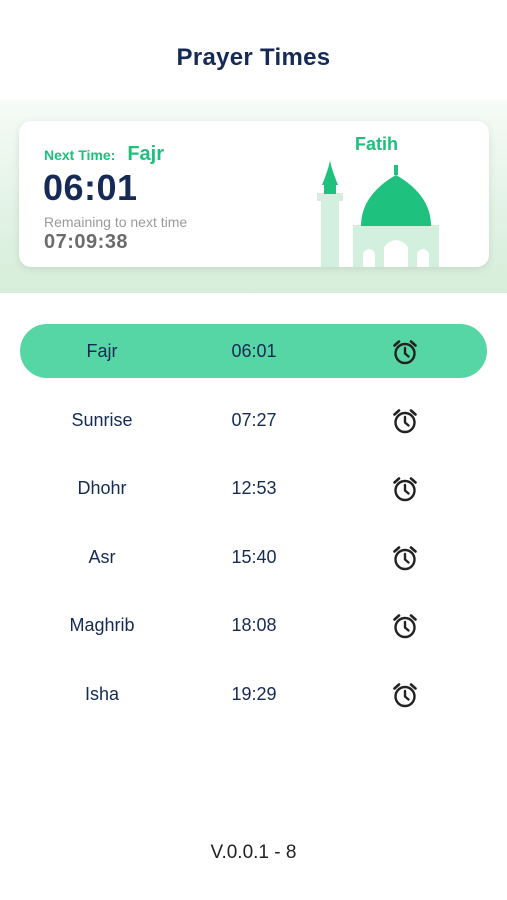 This screenshot has height=900, width=507. I want to click on prayer-time: 15:40, so click(254, 556).